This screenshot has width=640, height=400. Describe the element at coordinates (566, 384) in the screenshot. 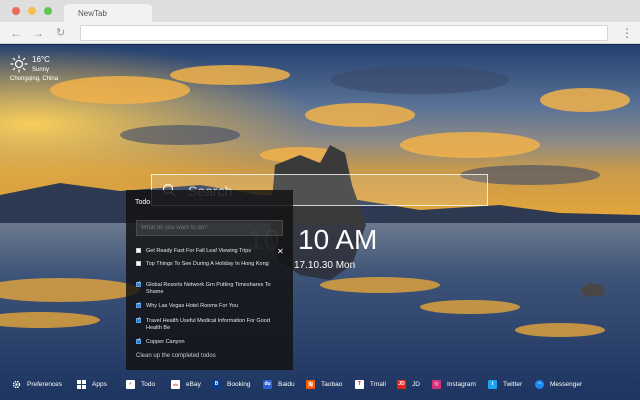

I see `bottom-bar-label: Messenger` at that location.